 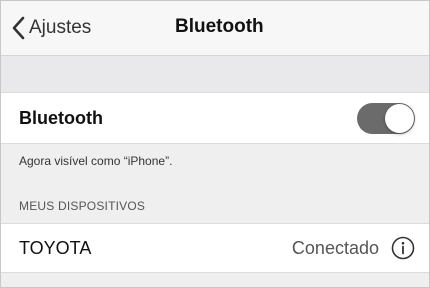 What do you see at coordinates (399, 118) in the screenshot?
I see `toggle-knob` at bounding box center [399, 118].